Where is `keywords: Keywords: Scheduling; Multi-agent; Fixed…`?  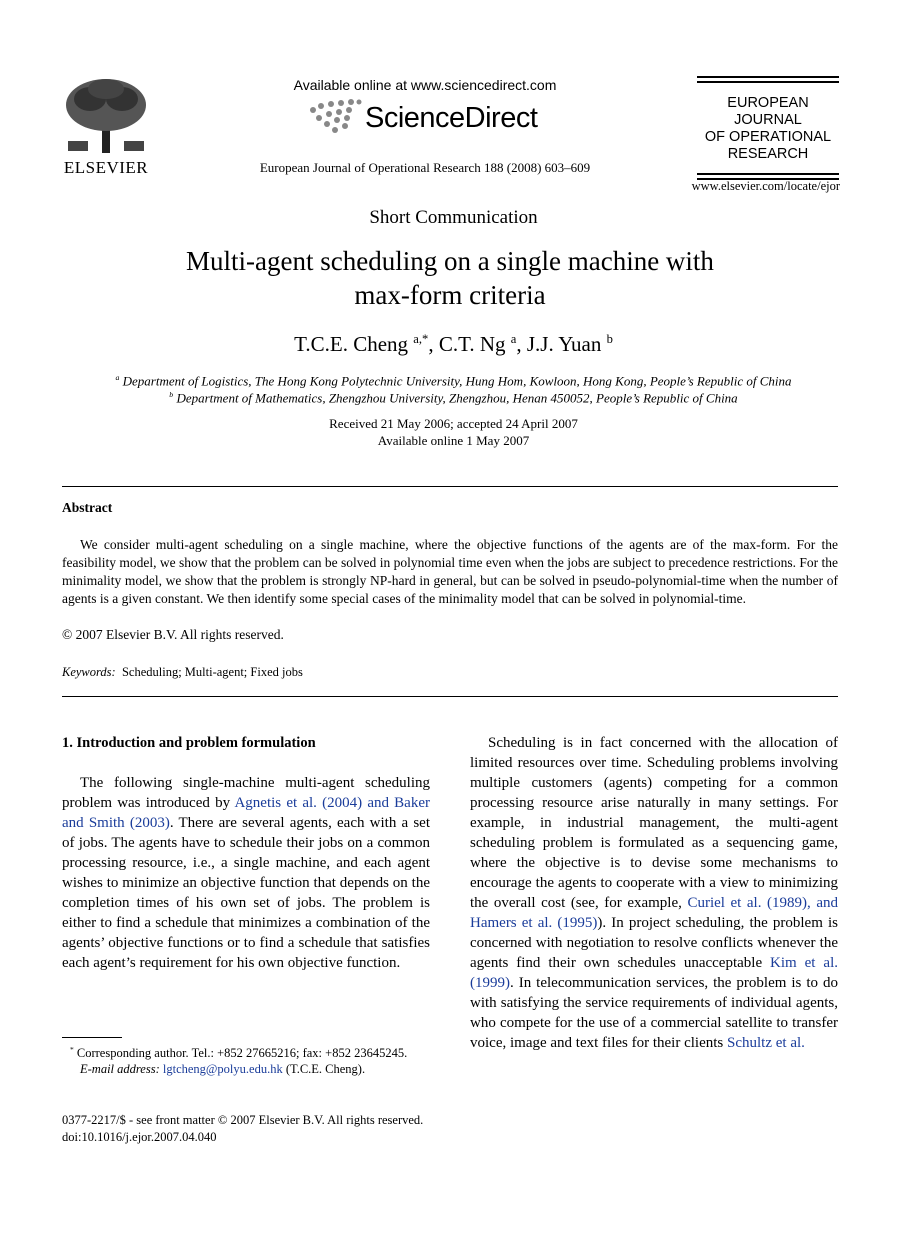 keywords: Keywords: Scheduling; Multi-agent; Fixed… is located at coordinates (182, 672).